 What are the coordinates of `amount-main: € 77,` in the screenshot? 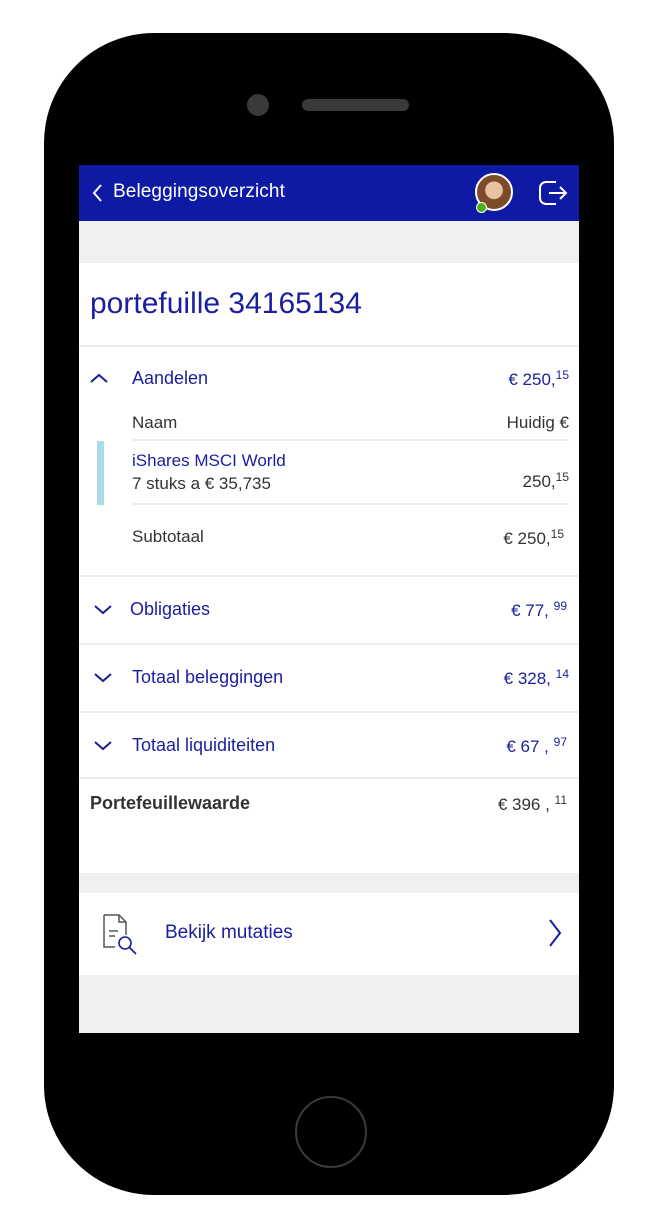 It's located at (532, 610).